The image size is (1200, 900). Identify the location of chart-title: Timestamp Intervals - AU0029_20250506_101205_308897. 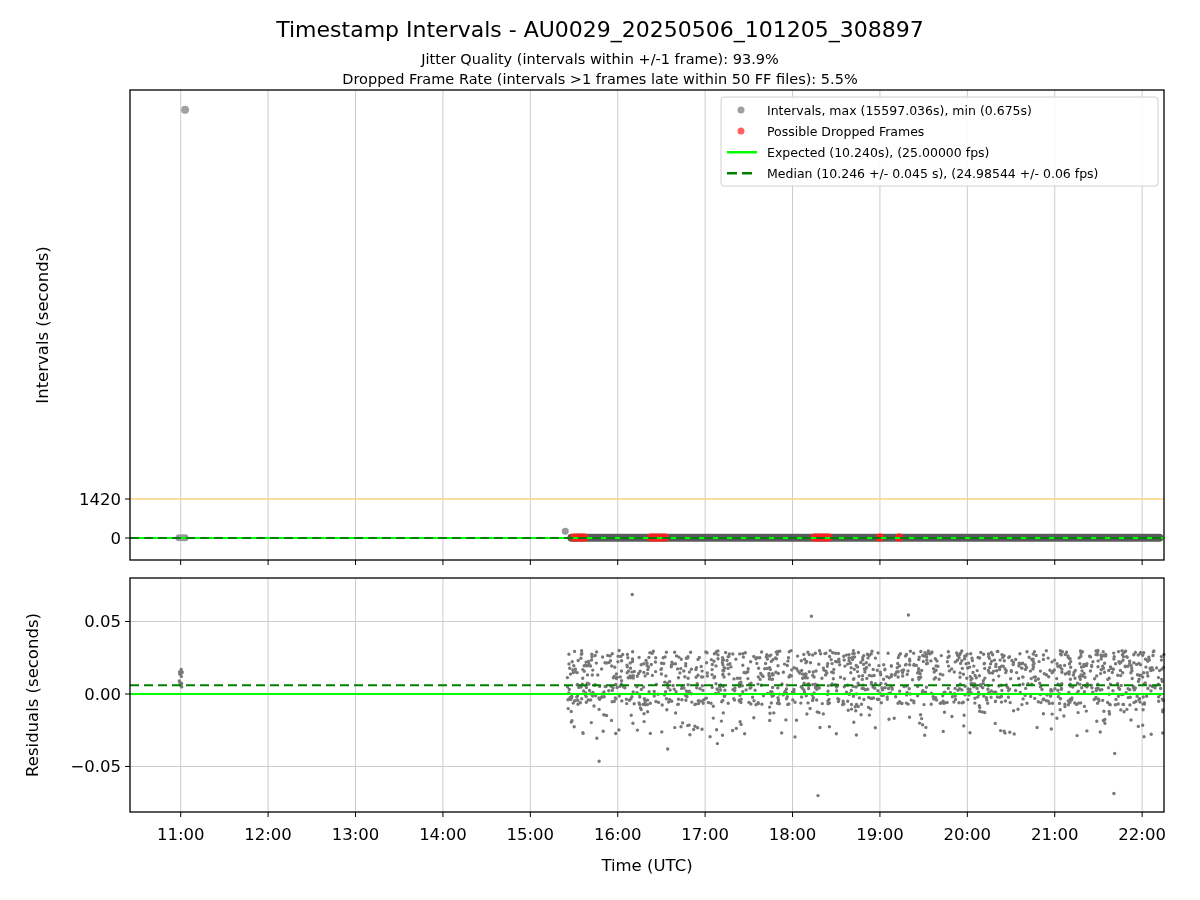
(600, 29).